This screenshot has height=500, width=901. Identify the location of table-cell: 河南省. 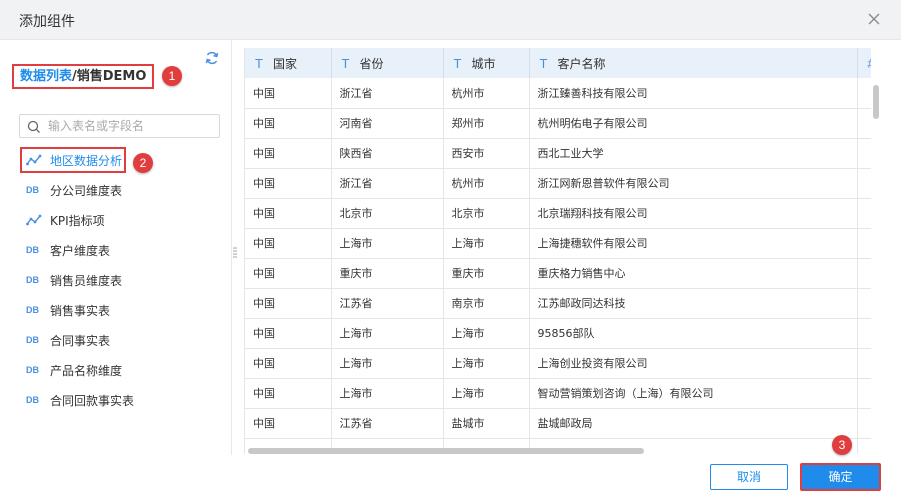
(387, 123).